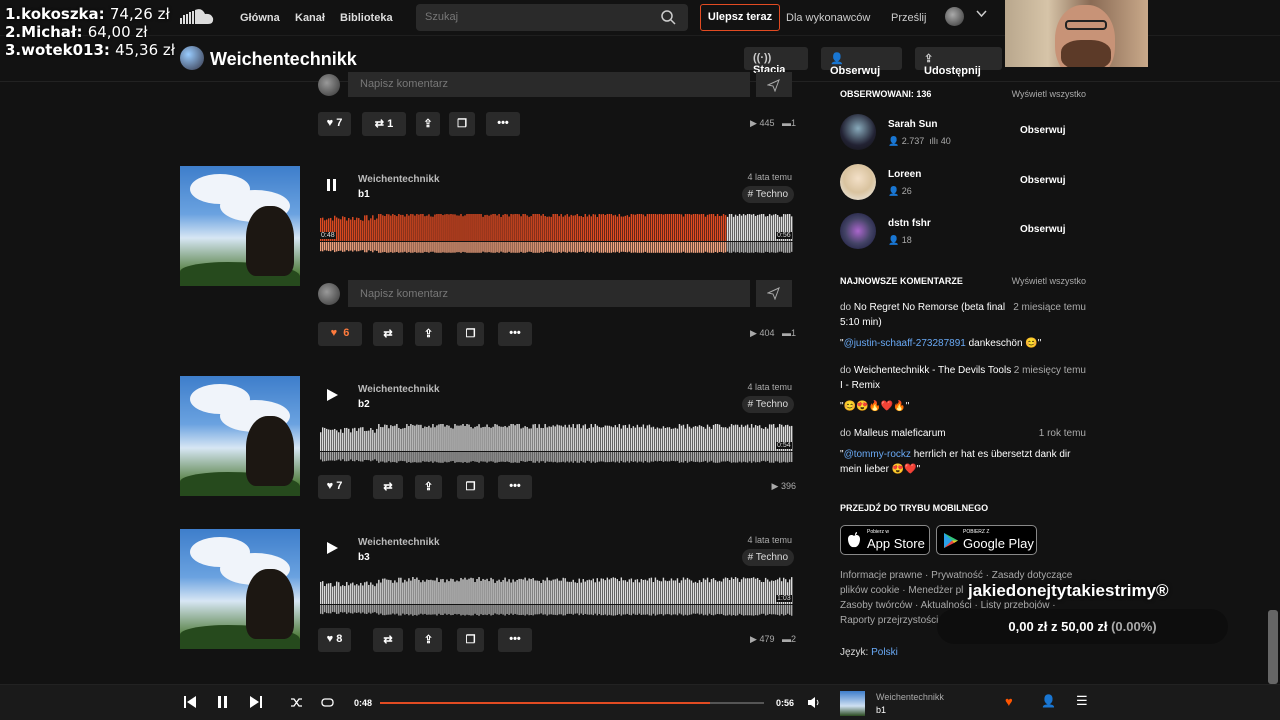  What do you see at coordinates (1273, 647) in the screenshot?
I see `page-scrollbar` at bounding box center [1273, 647].